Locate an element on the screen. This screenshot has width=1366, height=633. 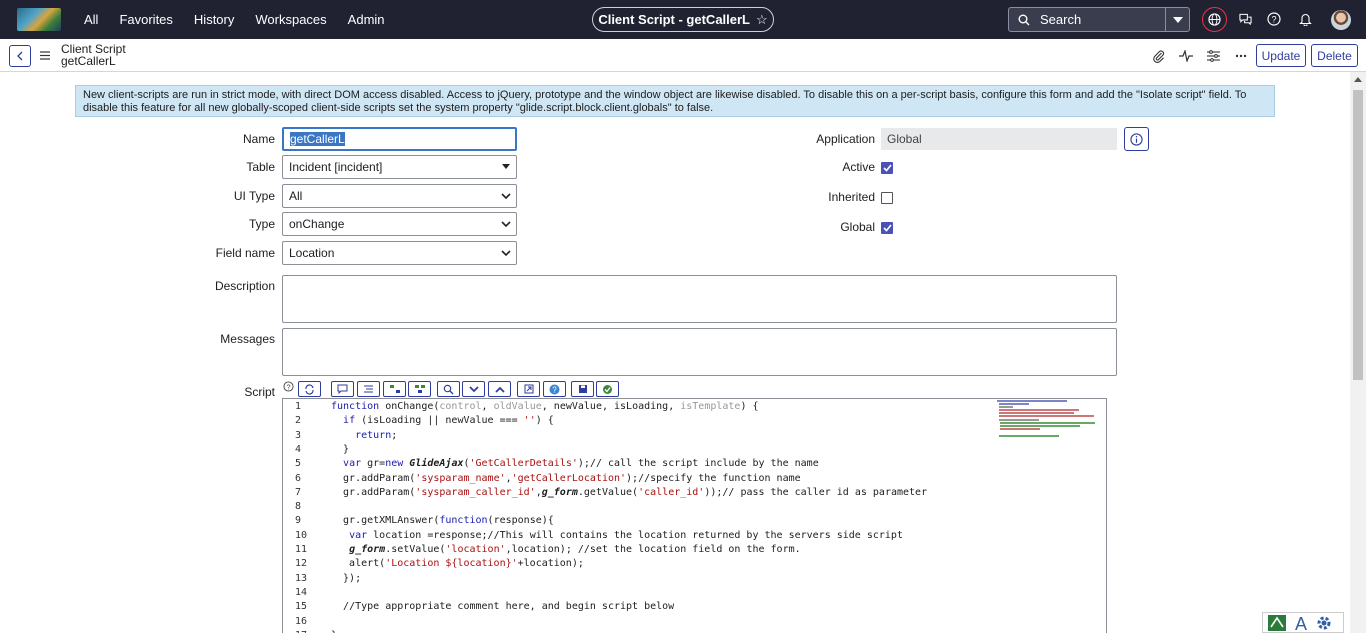
scrollbar-thumb is located at coordinates (1358, 235).